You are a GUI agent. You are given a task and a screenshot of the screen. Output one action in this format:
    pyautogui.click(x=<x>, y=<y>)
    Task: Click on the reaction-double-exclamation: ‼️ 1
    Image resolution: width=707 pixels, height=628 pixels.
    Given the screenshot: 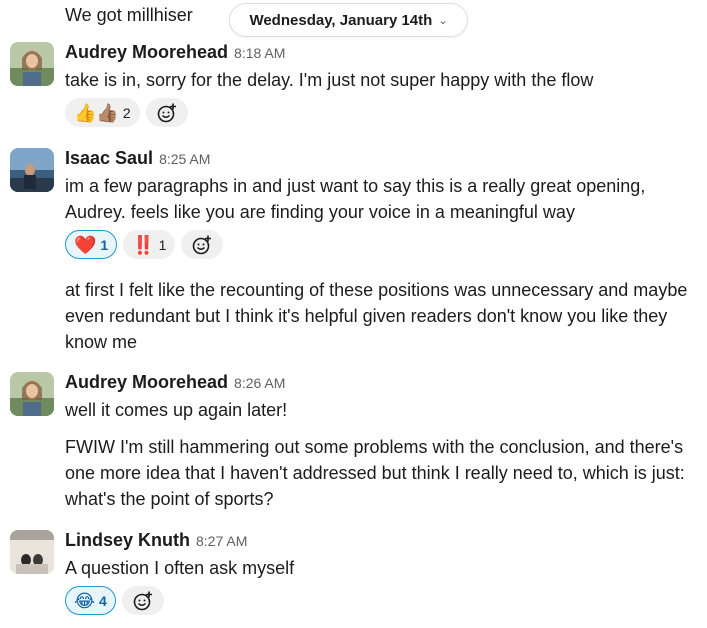 What is the action you would take?
    pyautogui.click(x=149, y=244)
    